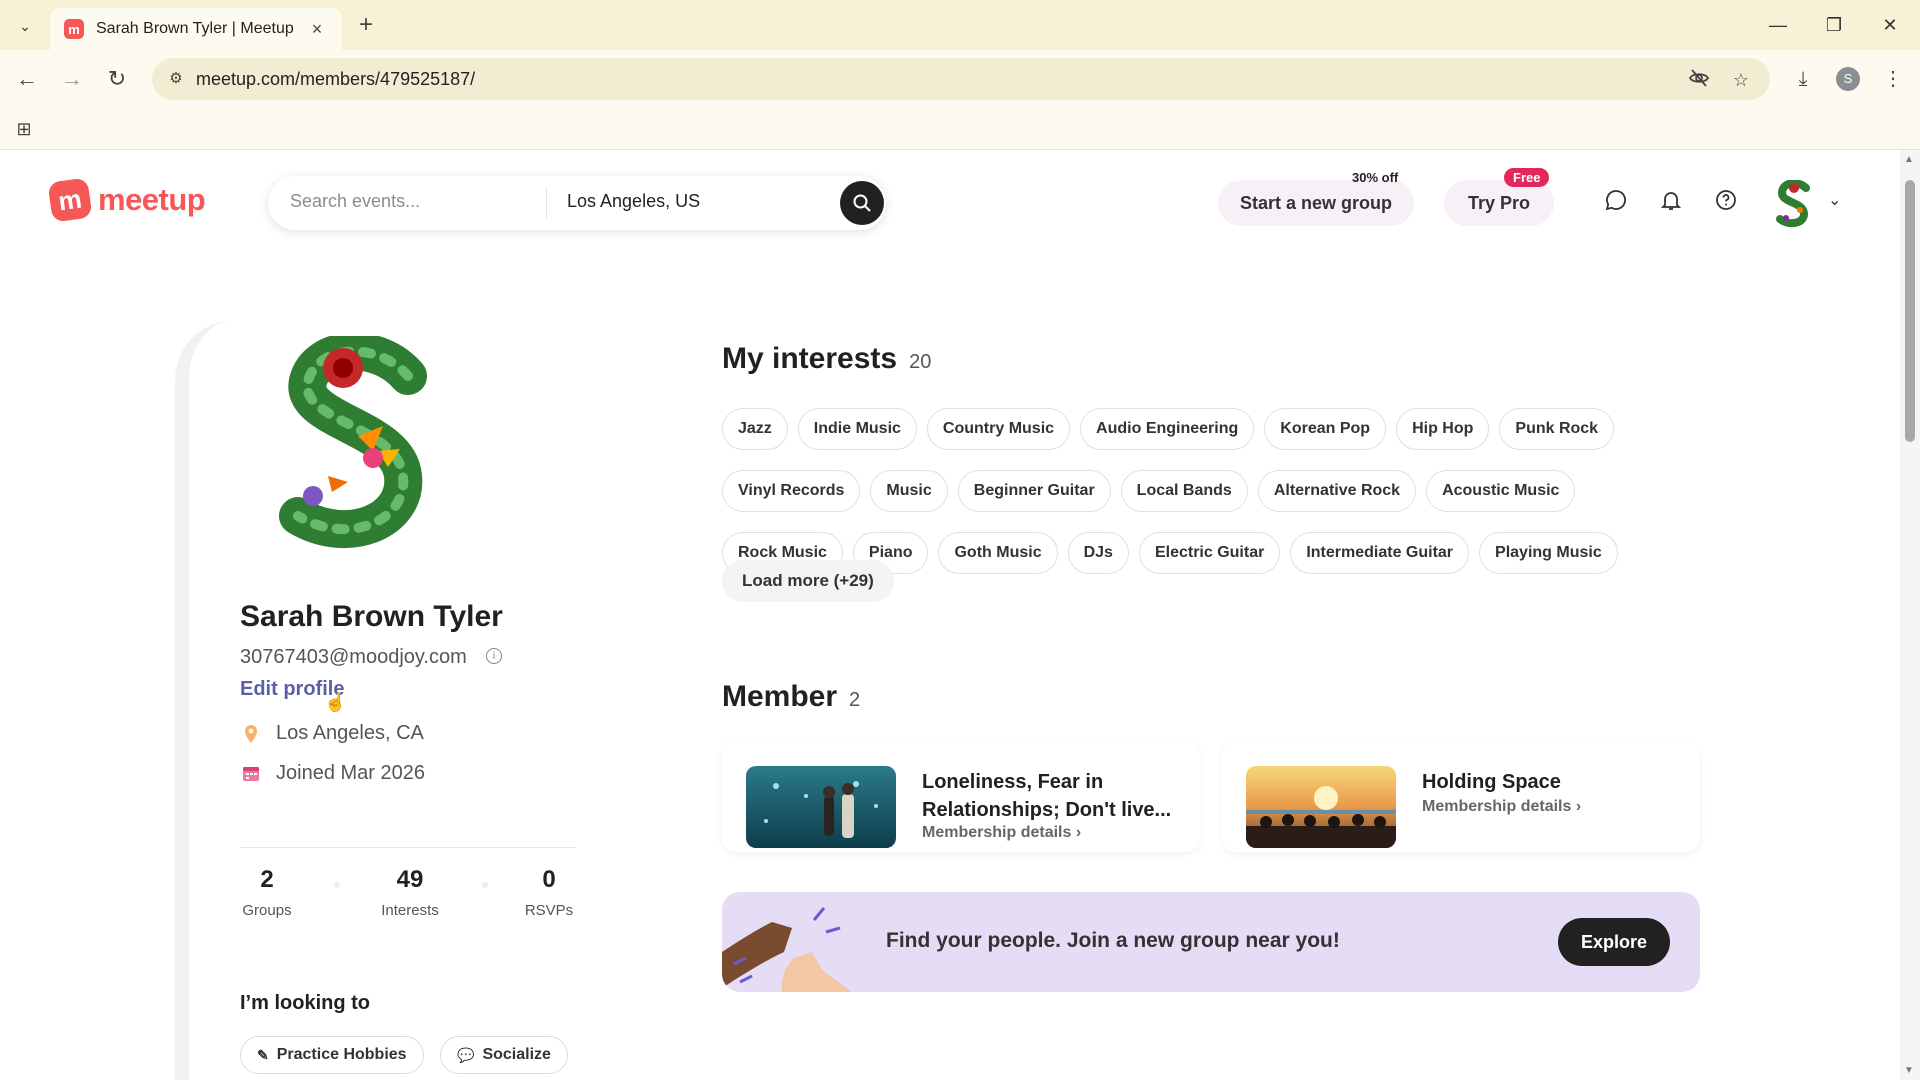  I want to click on back-icon: ←, so click(27, 79).